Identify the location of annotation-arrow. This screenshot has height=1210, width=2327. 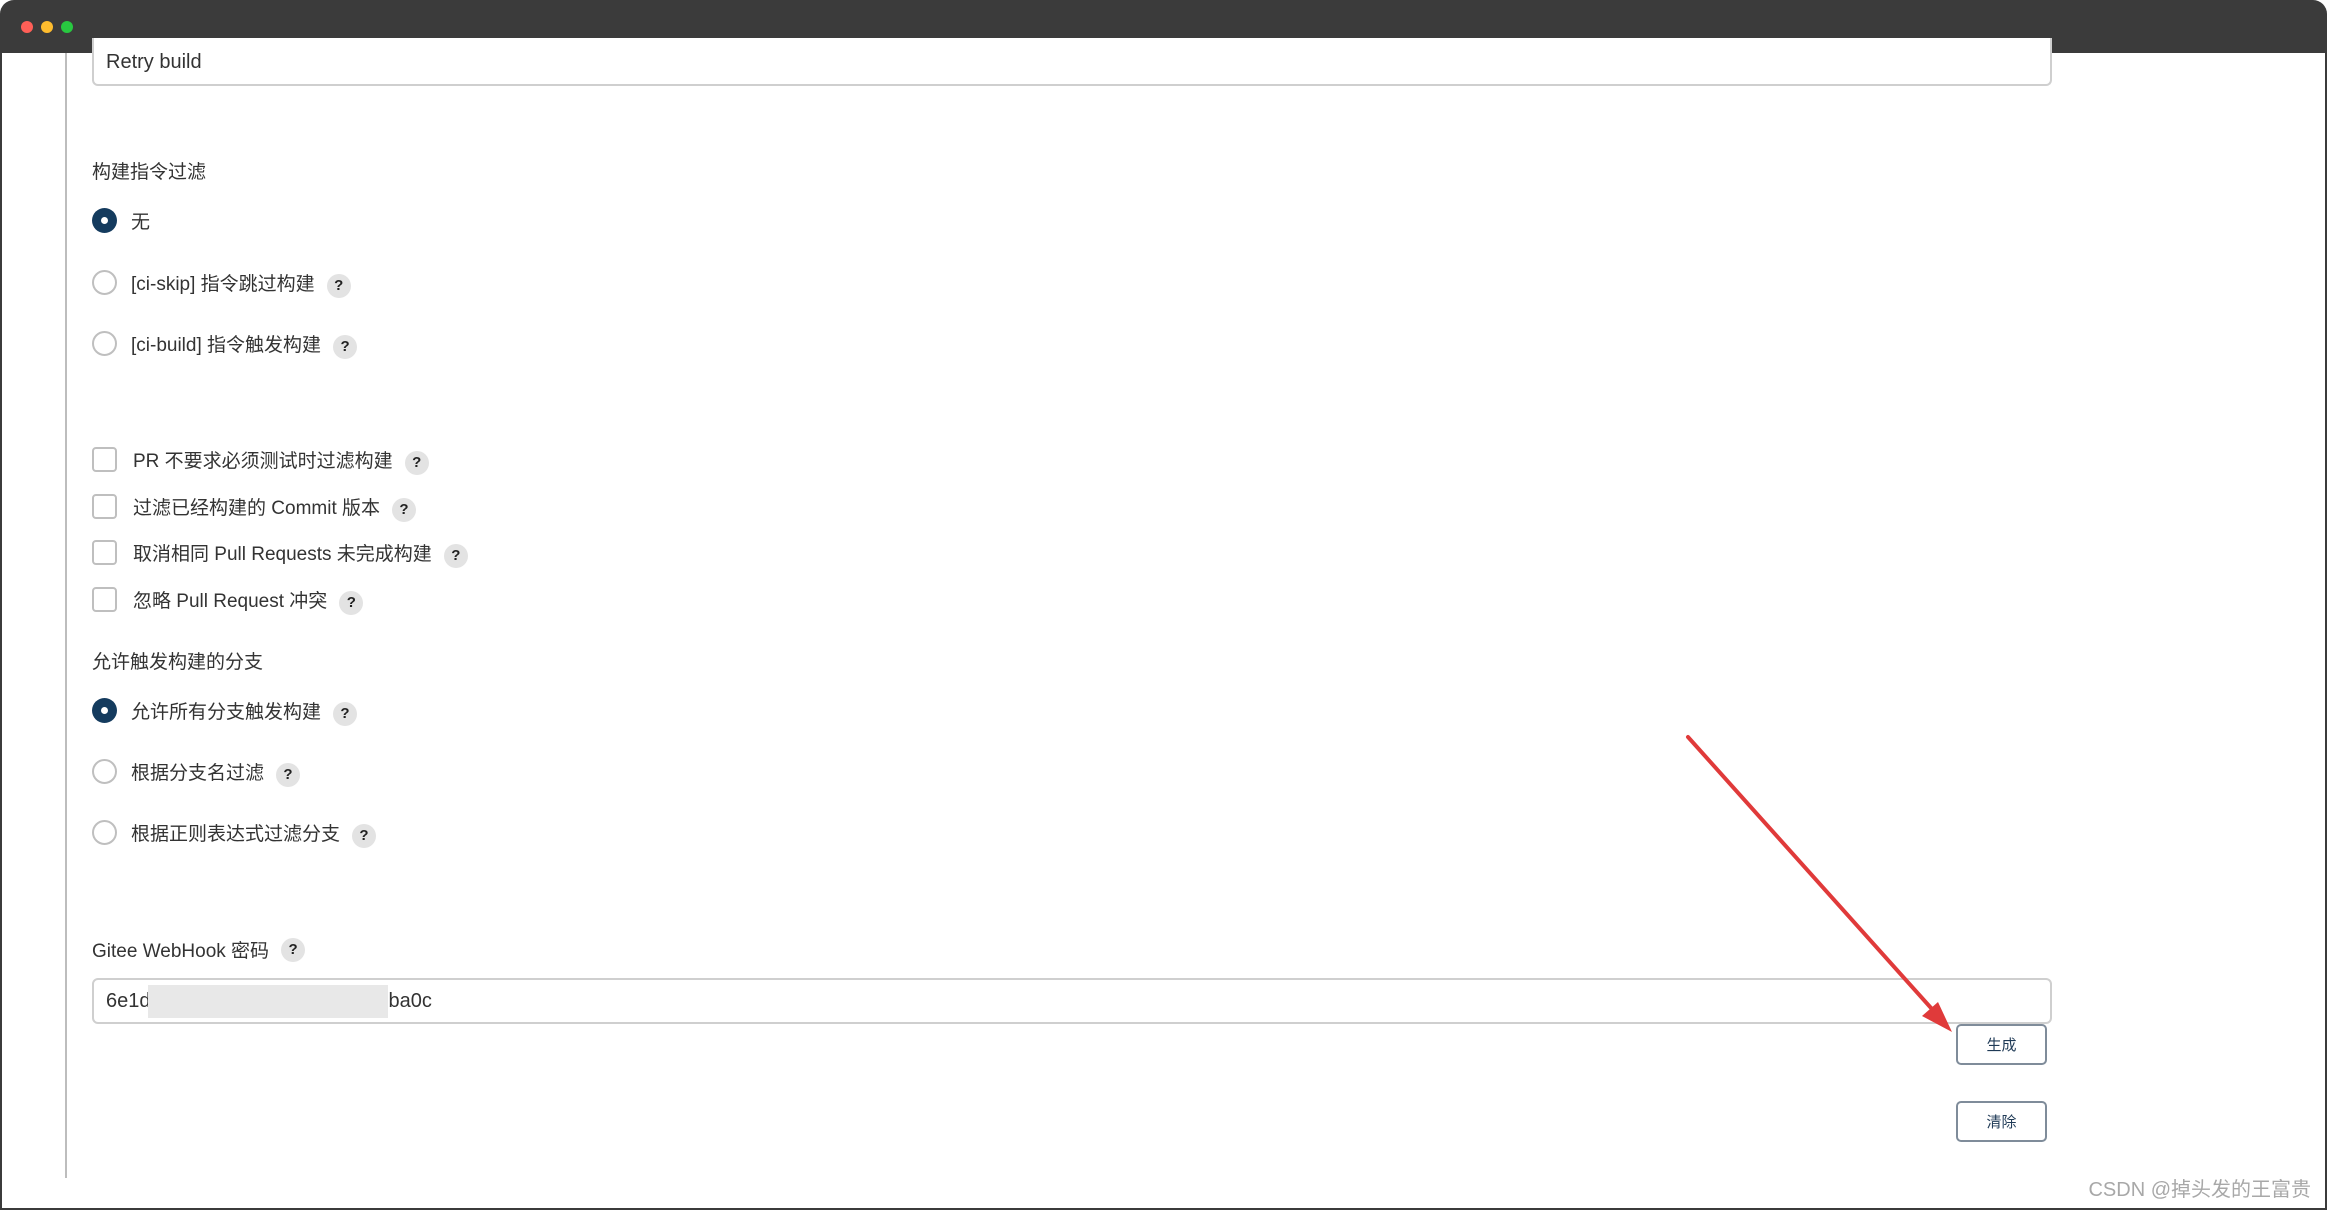
(1819, 883).